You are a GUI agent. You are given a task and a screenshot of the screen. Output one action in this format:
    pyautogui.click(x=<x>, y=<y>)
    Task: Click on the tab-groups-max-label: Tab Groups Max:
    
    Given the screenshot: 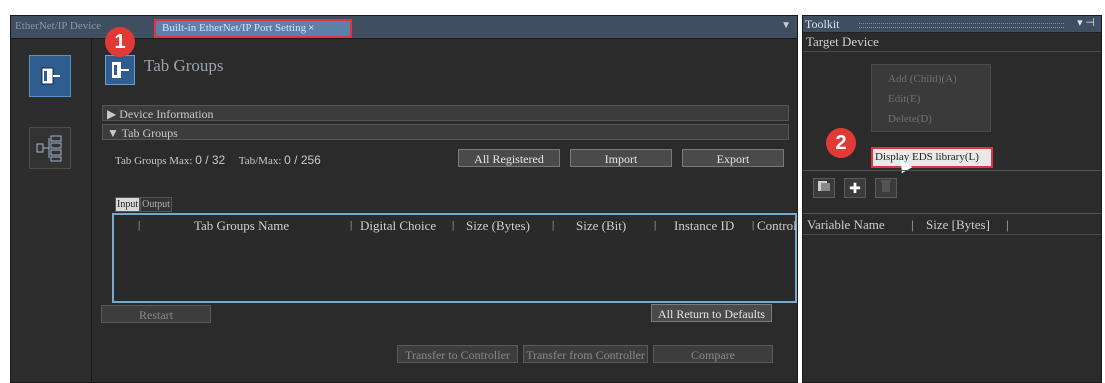 What is the action you would take?
    pyautogui.click(x=154, y=161)
    